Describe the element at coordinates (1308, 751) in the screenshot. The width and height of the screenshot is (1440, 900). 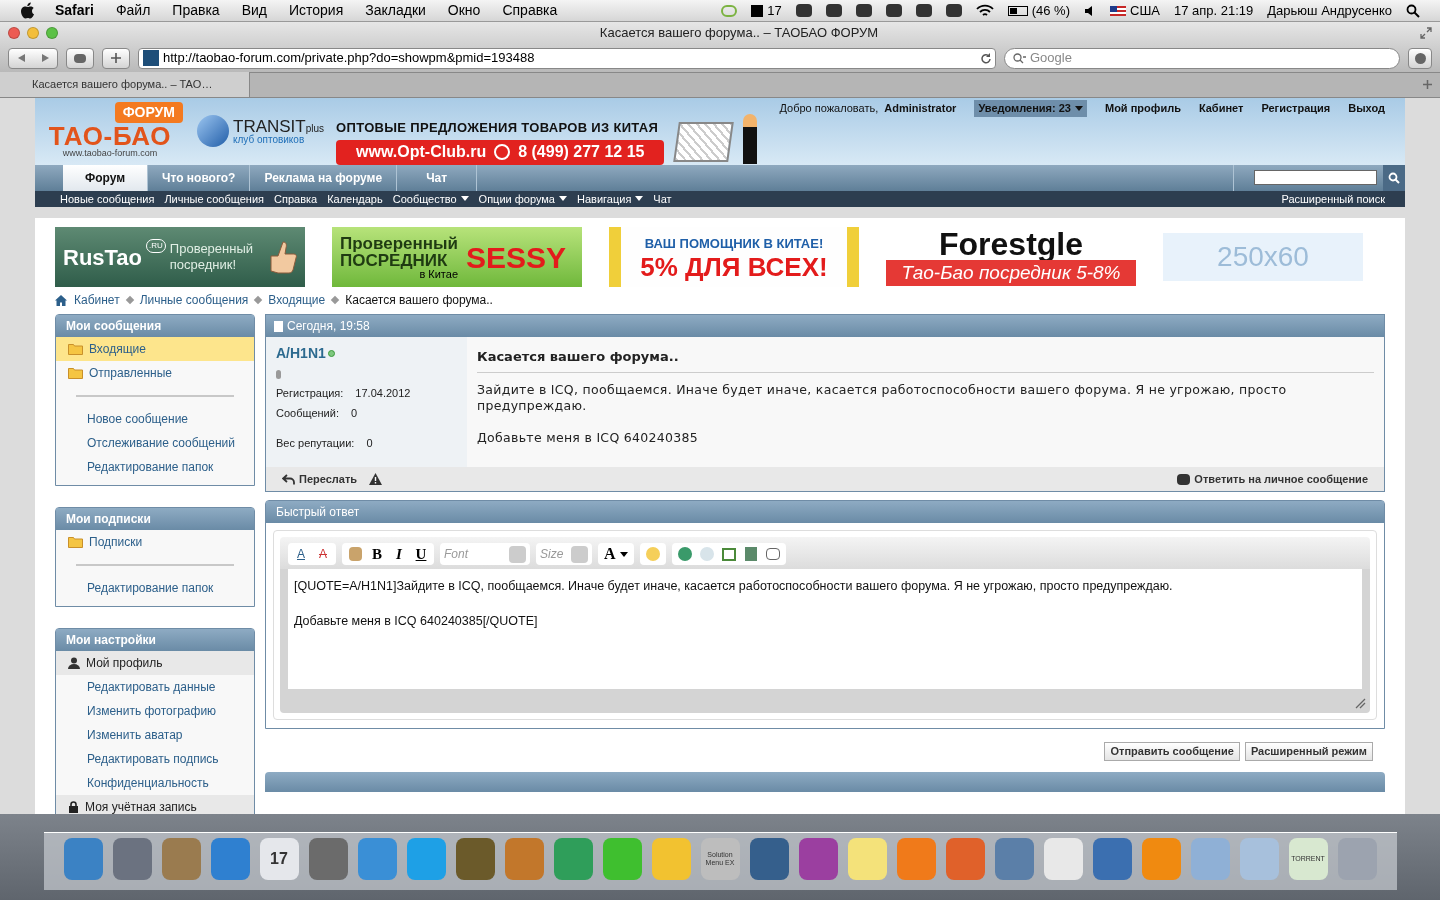
I see `form-button: Расширенный режим` at that location.